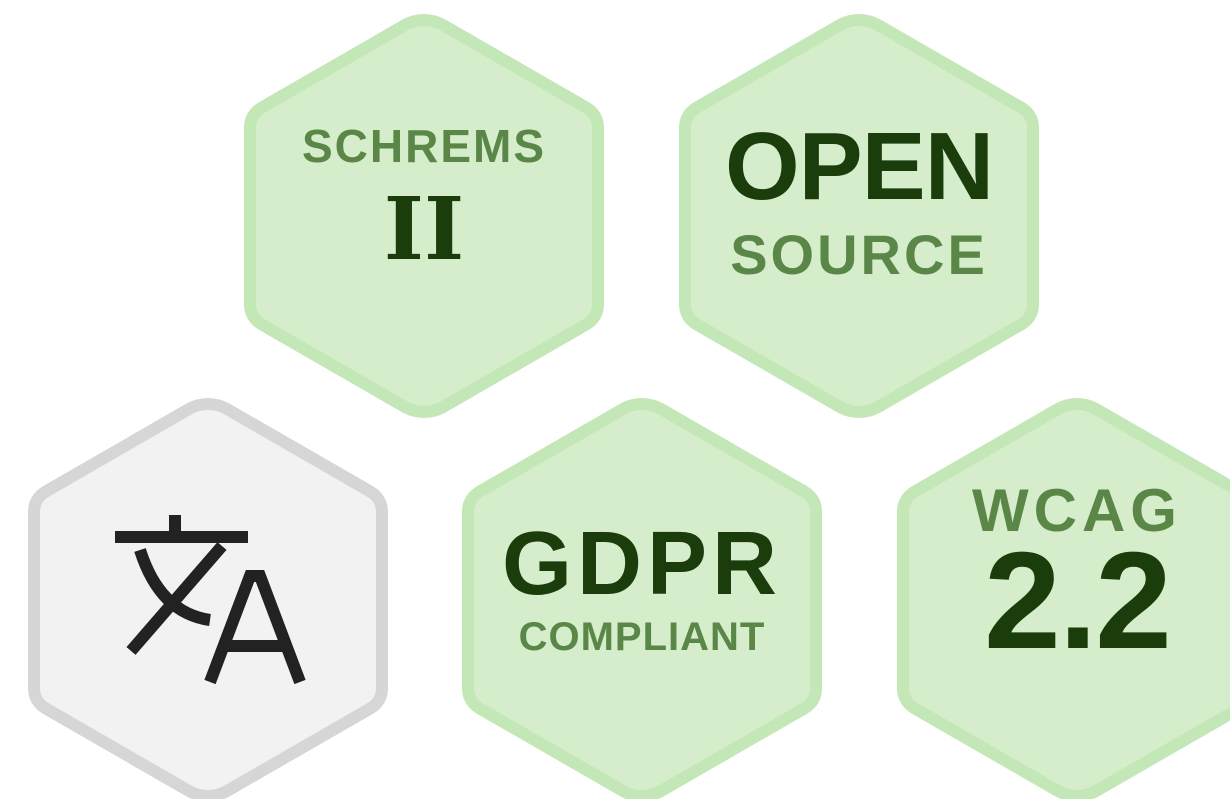 This screenshot has height=799, width=1230. What do you see at coordinates (424, 229) in the screenshot?
I see `badge-line2: II` at bounding box center [424, 229].